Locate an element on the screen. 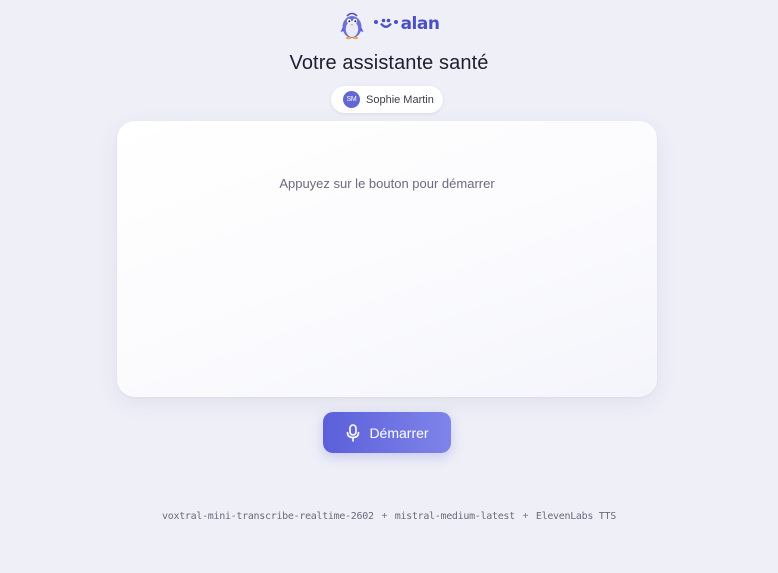 This screenshot has height=573, width=778. llm-model: mistral-medium-latest is located at coordinates (454, 516).